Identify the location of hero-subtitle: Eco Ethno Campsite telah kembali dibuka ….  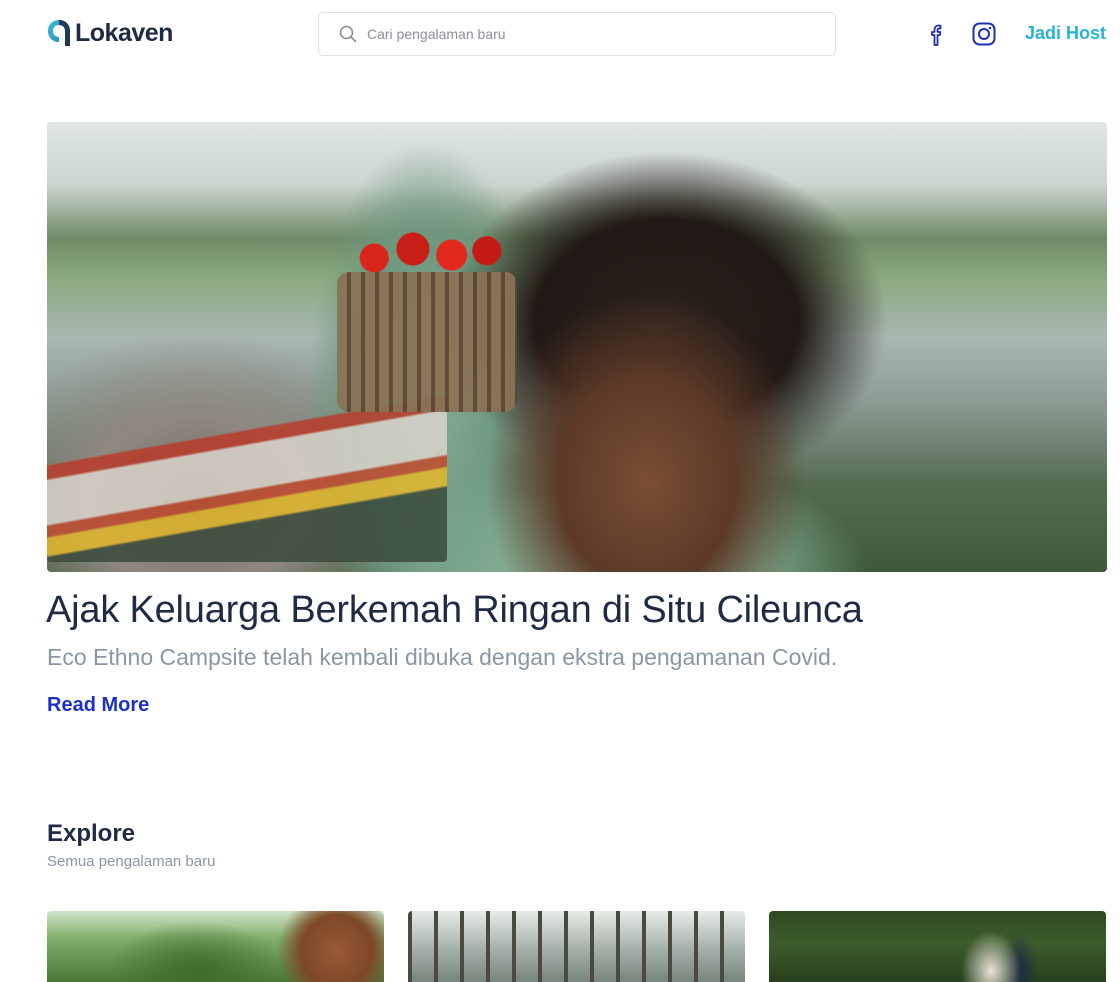
(442, 657).